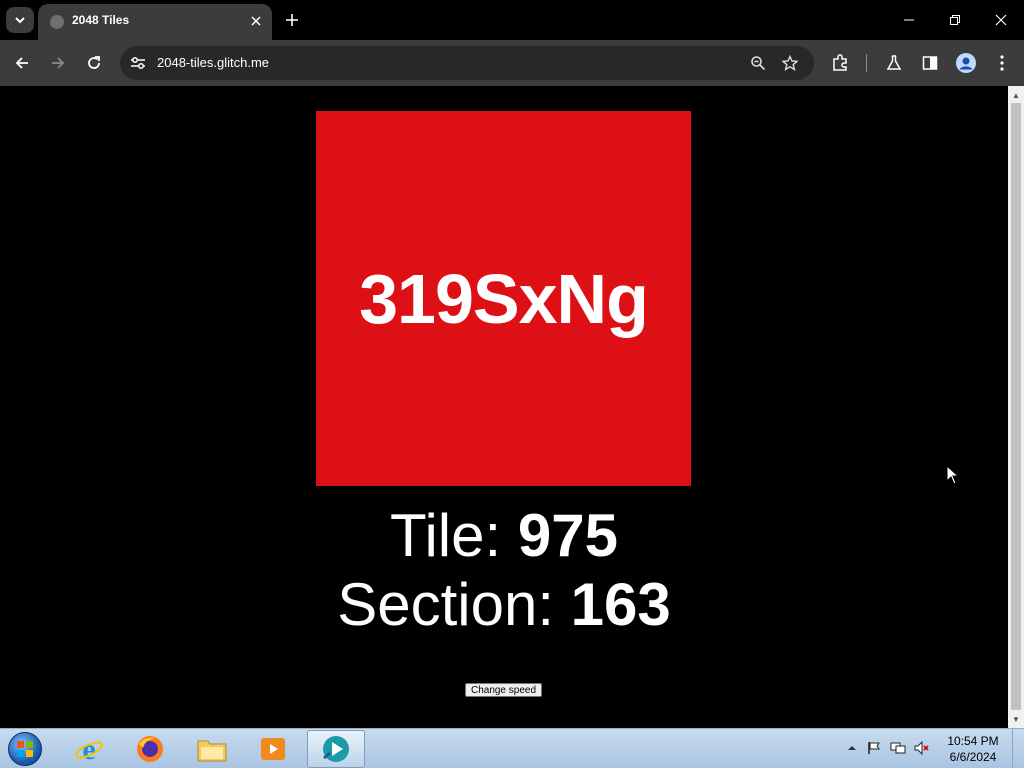  I want to click on forward-button, so click(58, 63).